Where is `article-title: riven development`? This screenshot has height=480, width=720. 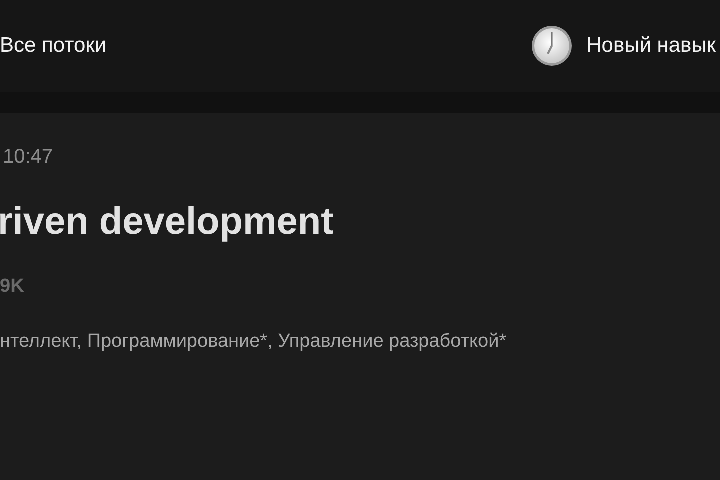
article-title: riven development is located at coordinates (167, 222).